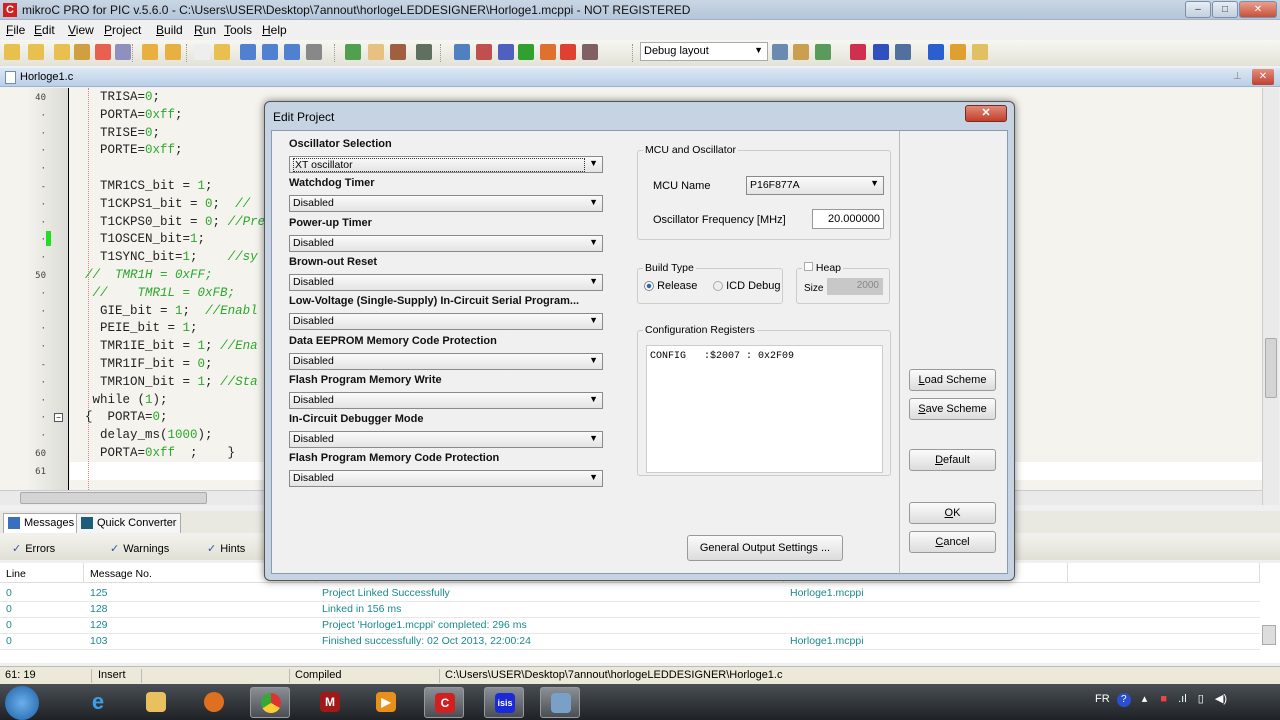  Describe the element at coordinates (823, 52) in the screenshot. I see `toolbar-extra-3-icon` at that location.